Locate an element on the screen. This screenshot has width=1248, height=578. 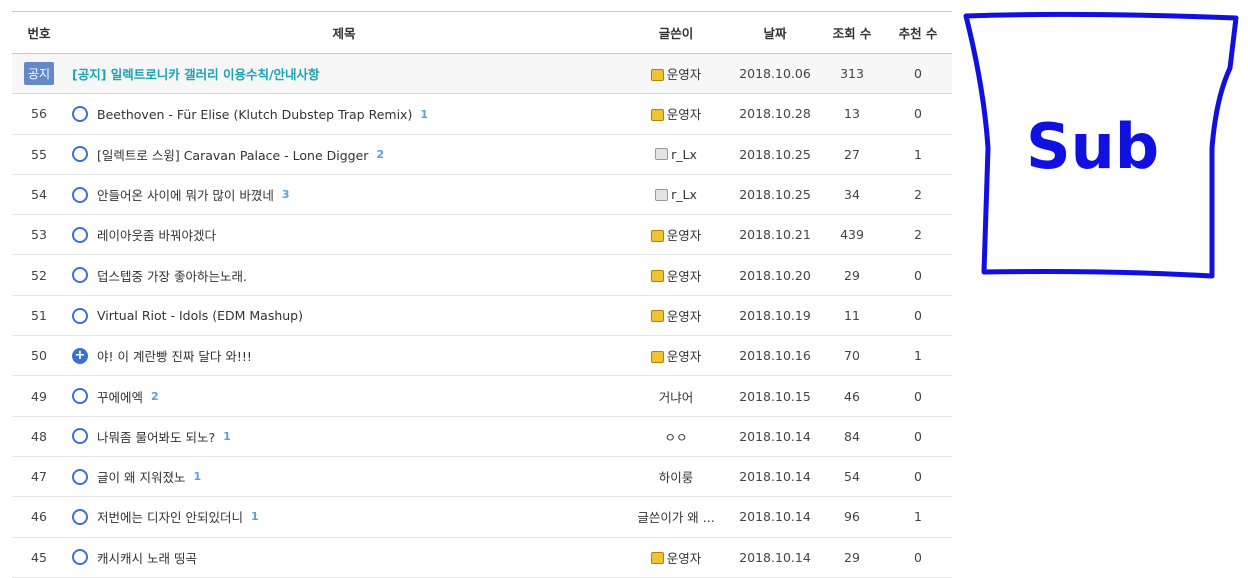
post-date: 2018.10.20 is located at coordinates (775, 275).